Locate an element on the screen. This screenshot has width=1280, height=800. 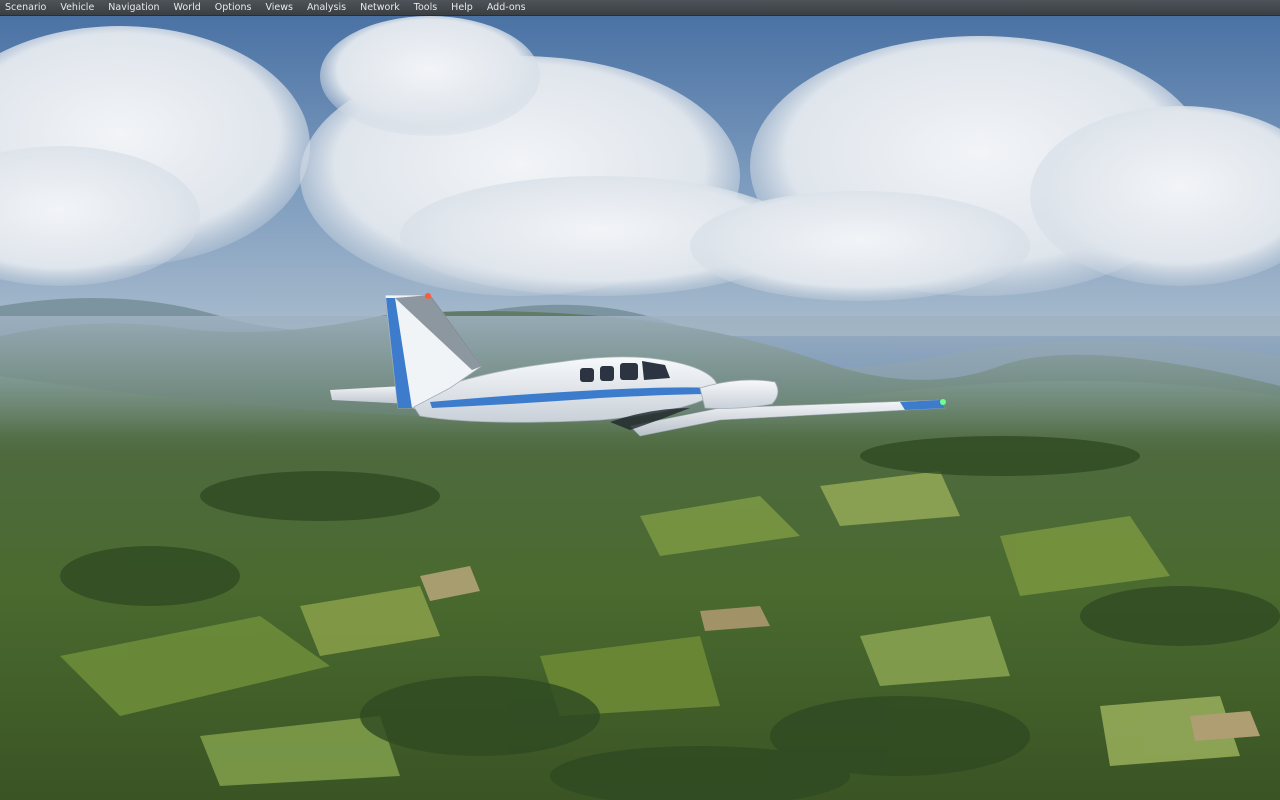
menu-help: Help is located at coordinates (462, 8).